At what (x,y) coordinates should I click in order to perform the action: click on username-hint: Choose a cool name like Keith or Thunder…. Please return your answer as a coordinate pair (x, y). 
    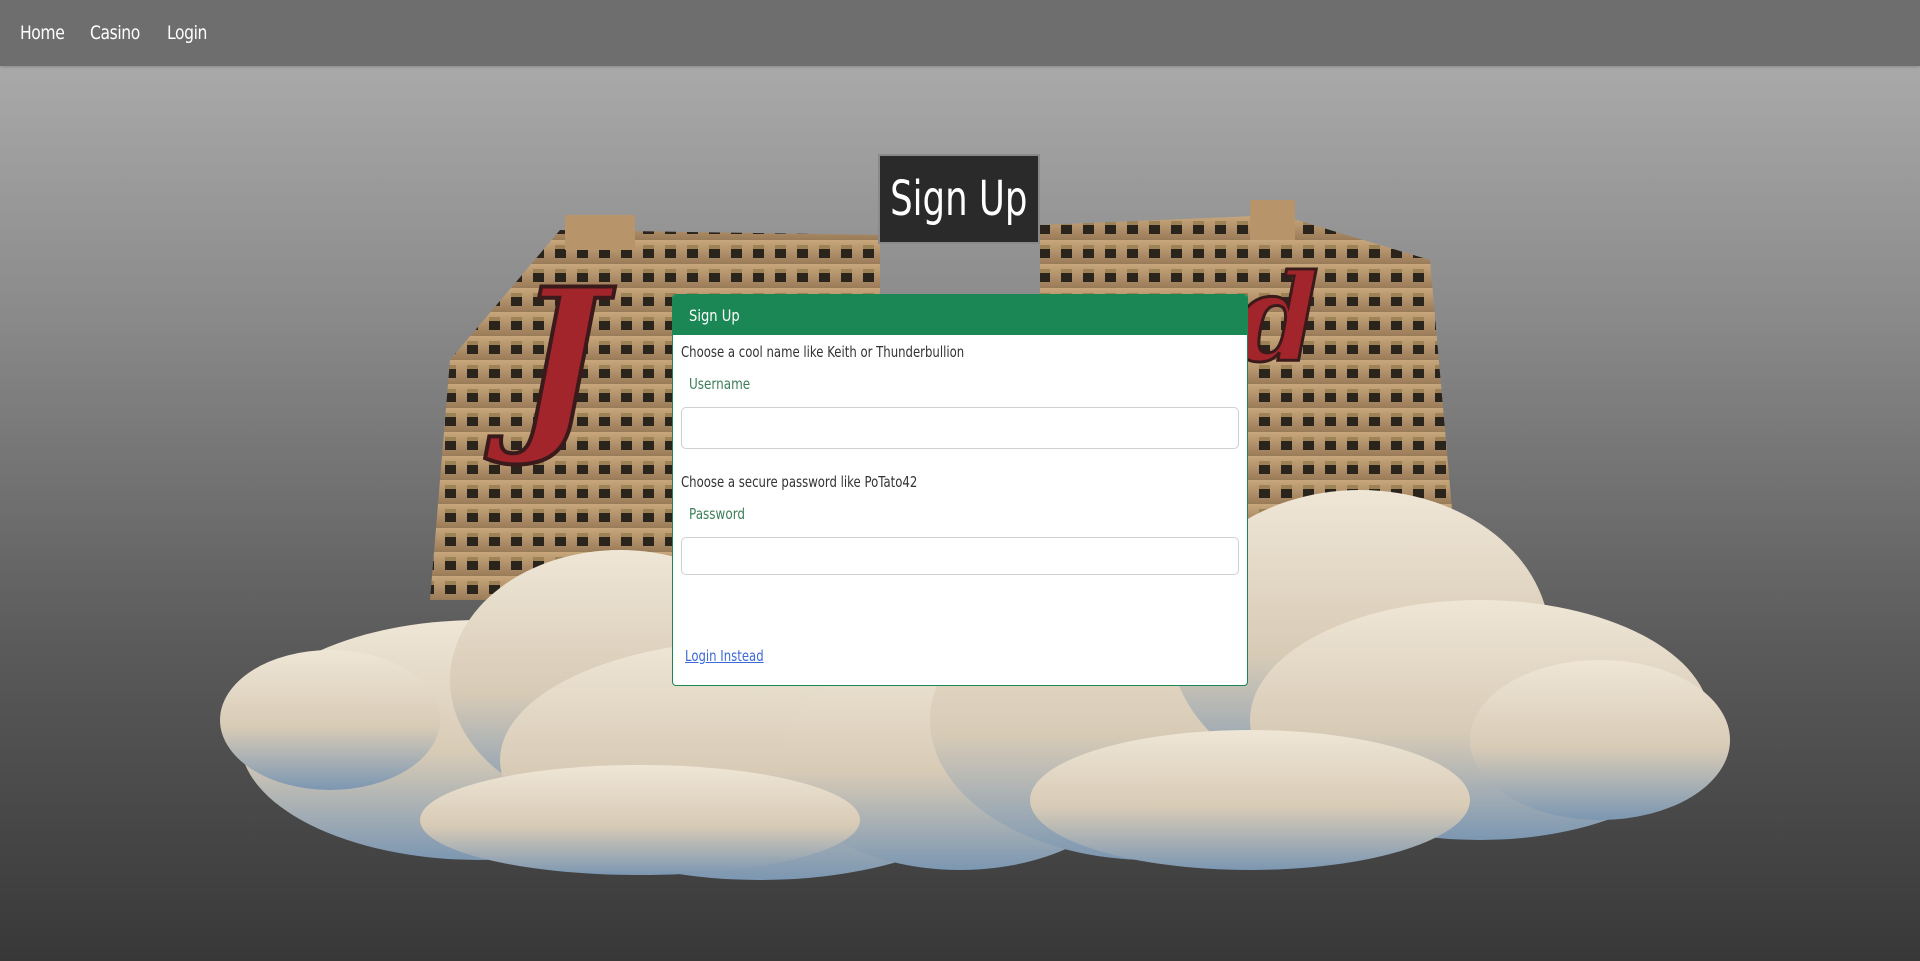
    Looking at the image, I should click on (823, 352).